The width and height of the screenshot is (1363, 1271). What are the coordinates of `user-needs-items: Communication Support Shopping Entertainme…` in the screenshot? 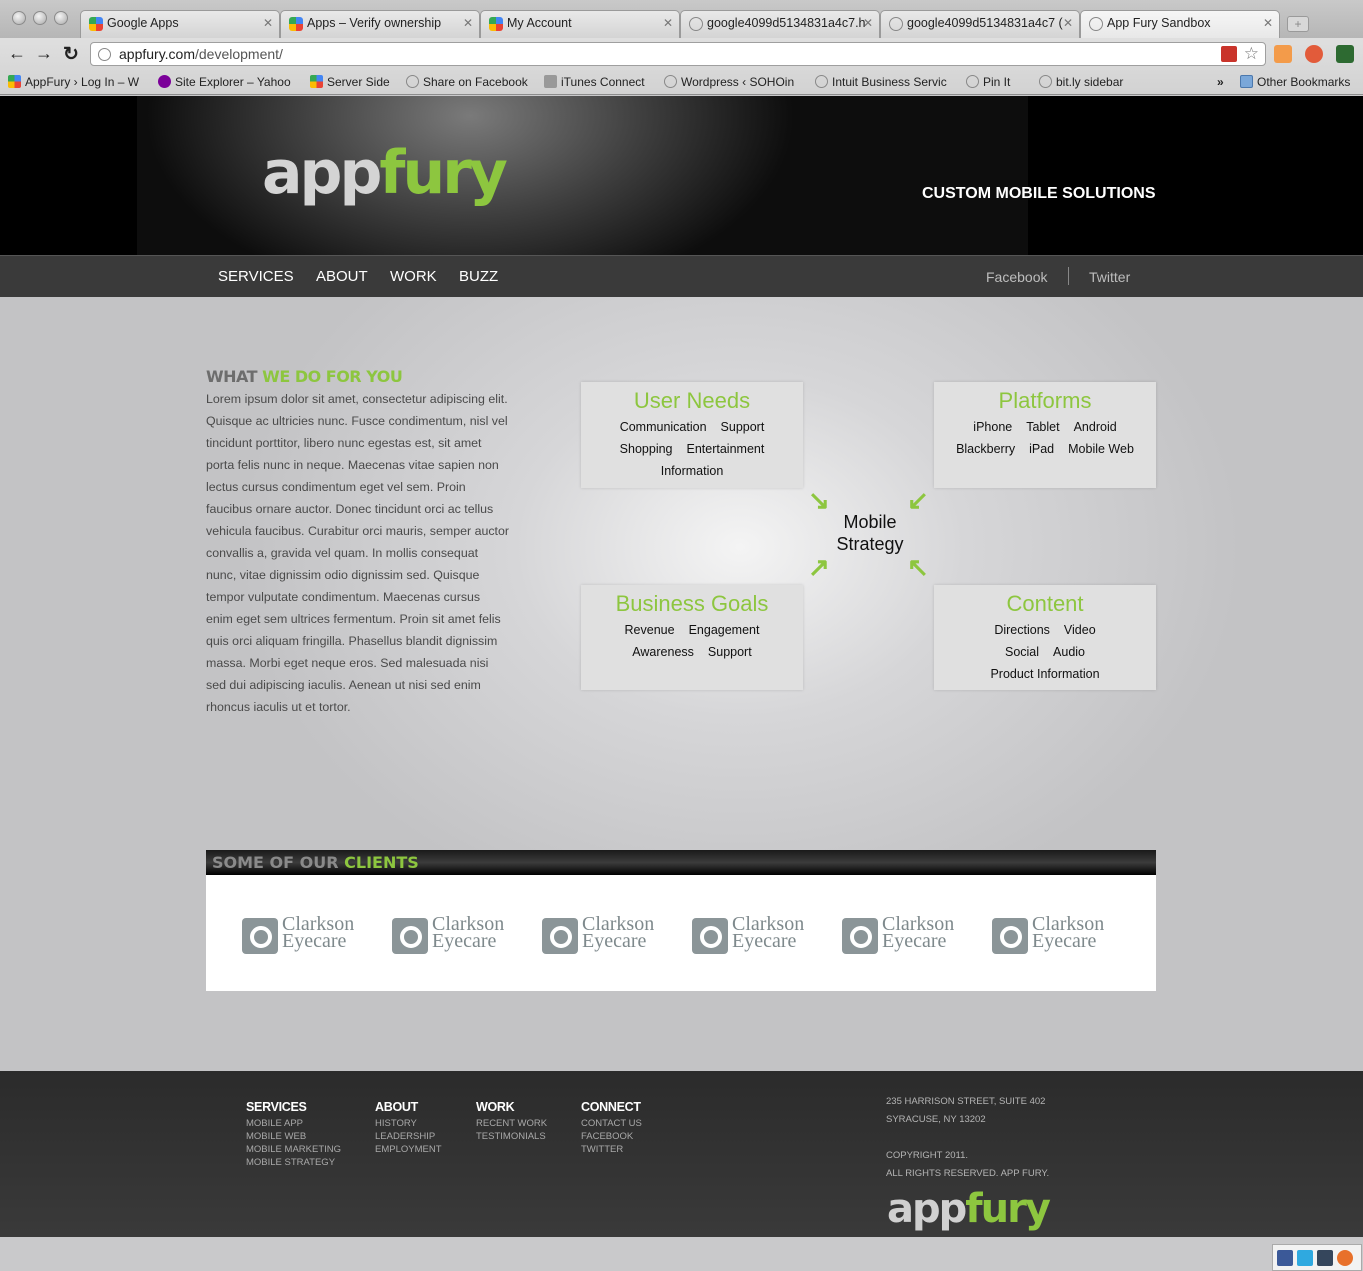 It's located at (692, 448).